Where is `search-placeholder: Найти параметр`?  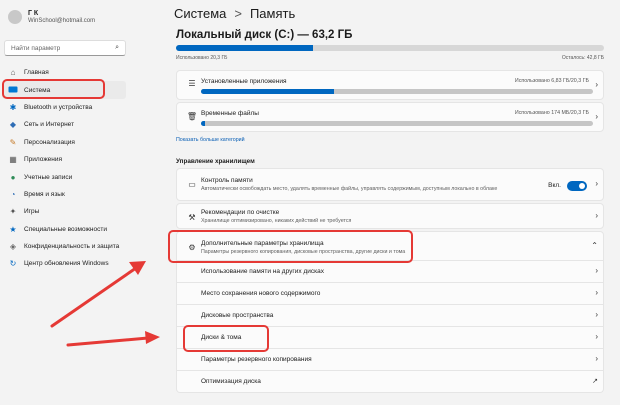
search-placeholder: Найти параметр is located at coordinates (36, 48).